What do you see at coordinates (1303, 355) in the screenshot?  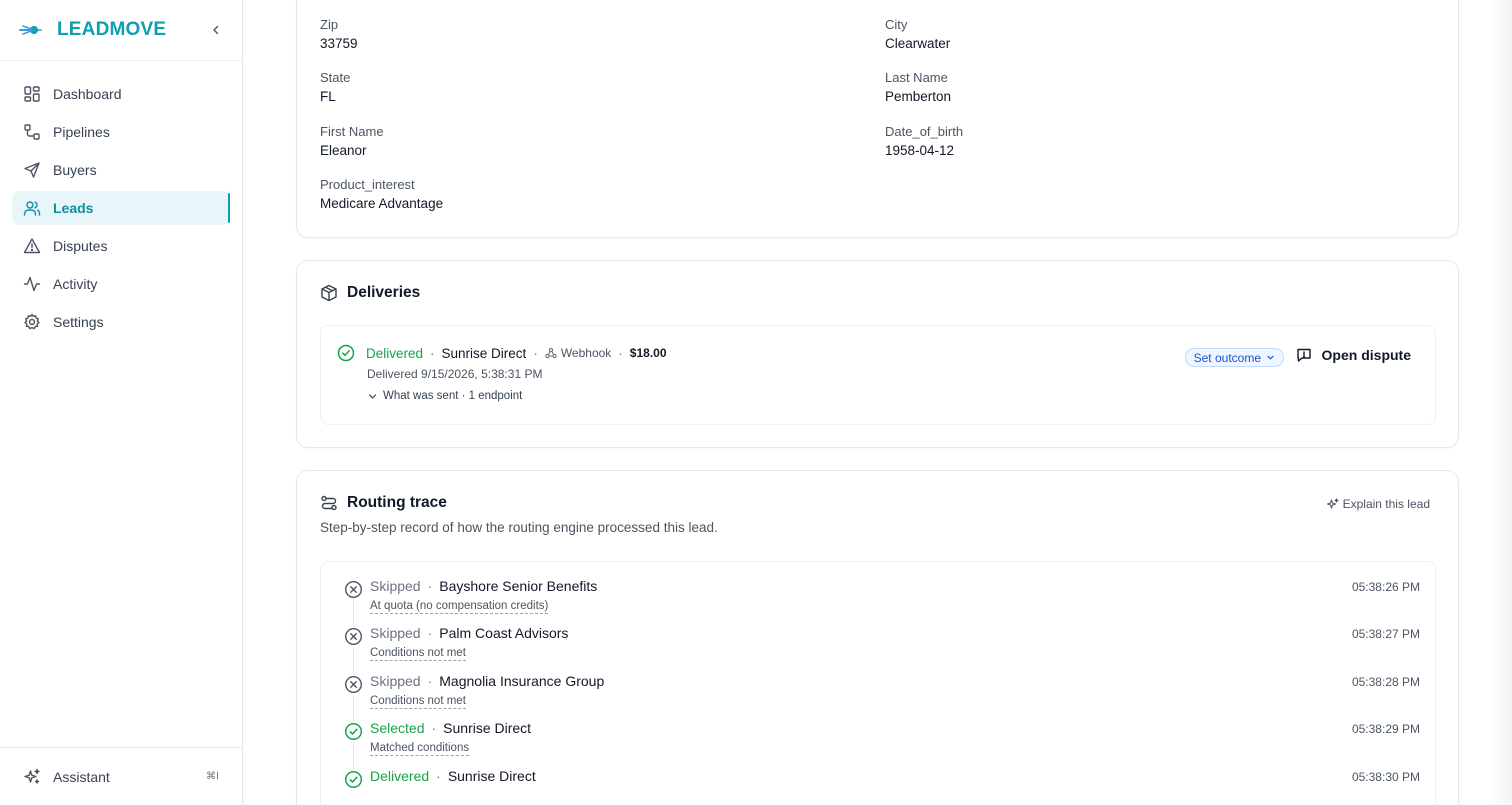 I see `message-alert-icon` at bounding box center [1303, 355].